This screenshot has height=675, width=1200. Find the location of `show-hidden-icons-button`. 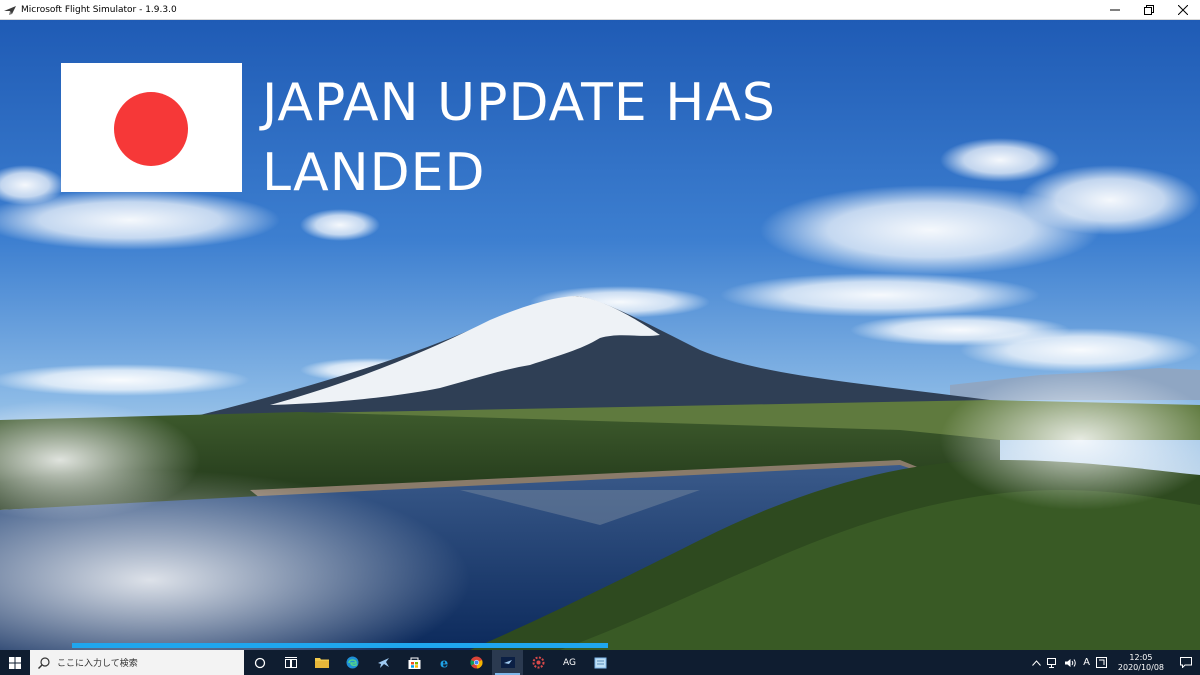

show-hidden-icons-button is located at coordinates (1036, 662).